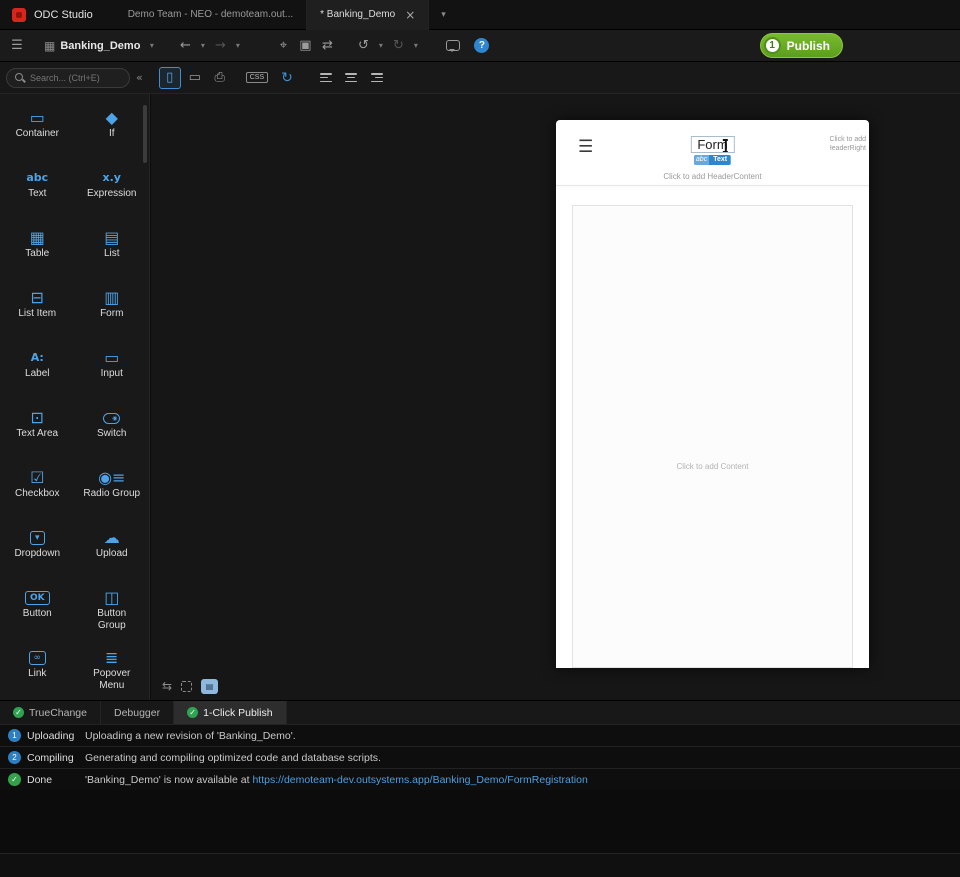  What do you see at coordinates (37, 378) in the screenshot?
I see `widget-item-label: A: Label` at bounding box center [37, 378].